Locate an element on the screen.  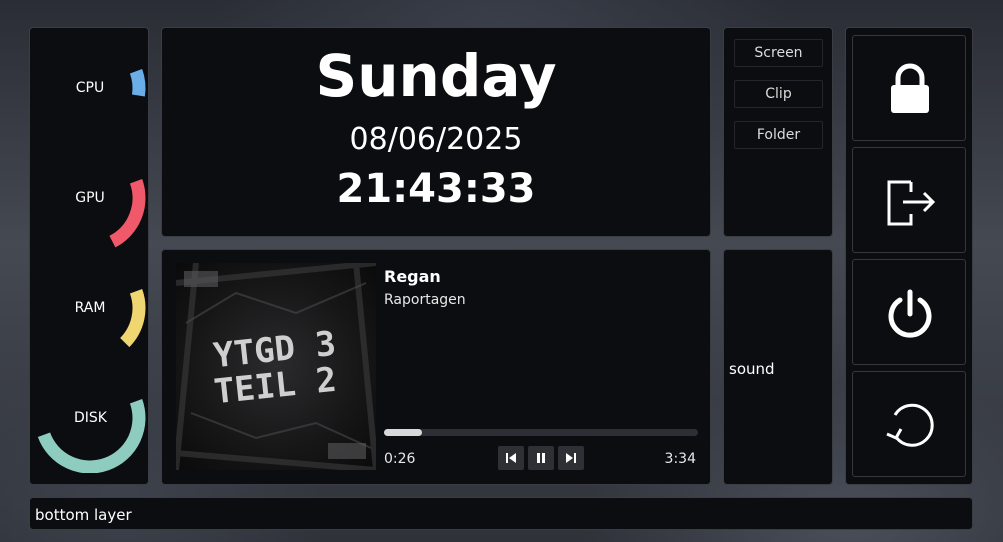
position-time: 0:26 is located at coordinates (400, 459).